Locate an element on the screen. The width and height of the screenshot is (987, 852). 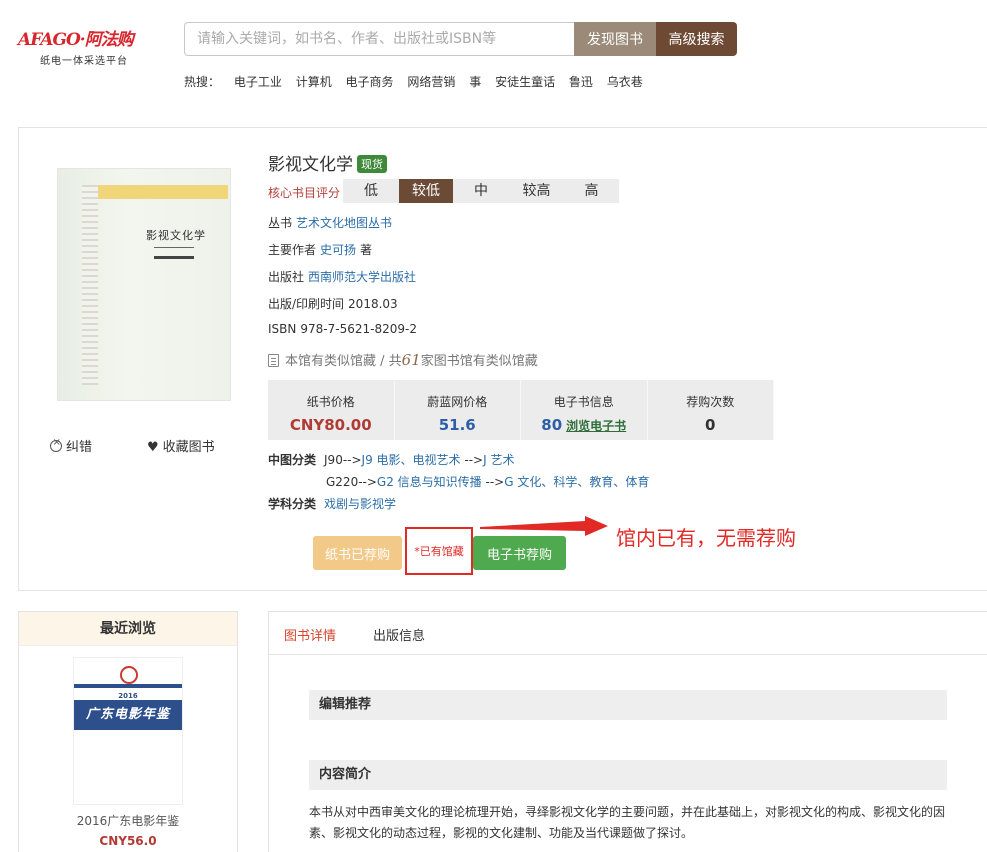
holding-info: 本馆有类似馆藏 / 共61家图书馆有类似馆藏 is located at coordinates (403, 359).